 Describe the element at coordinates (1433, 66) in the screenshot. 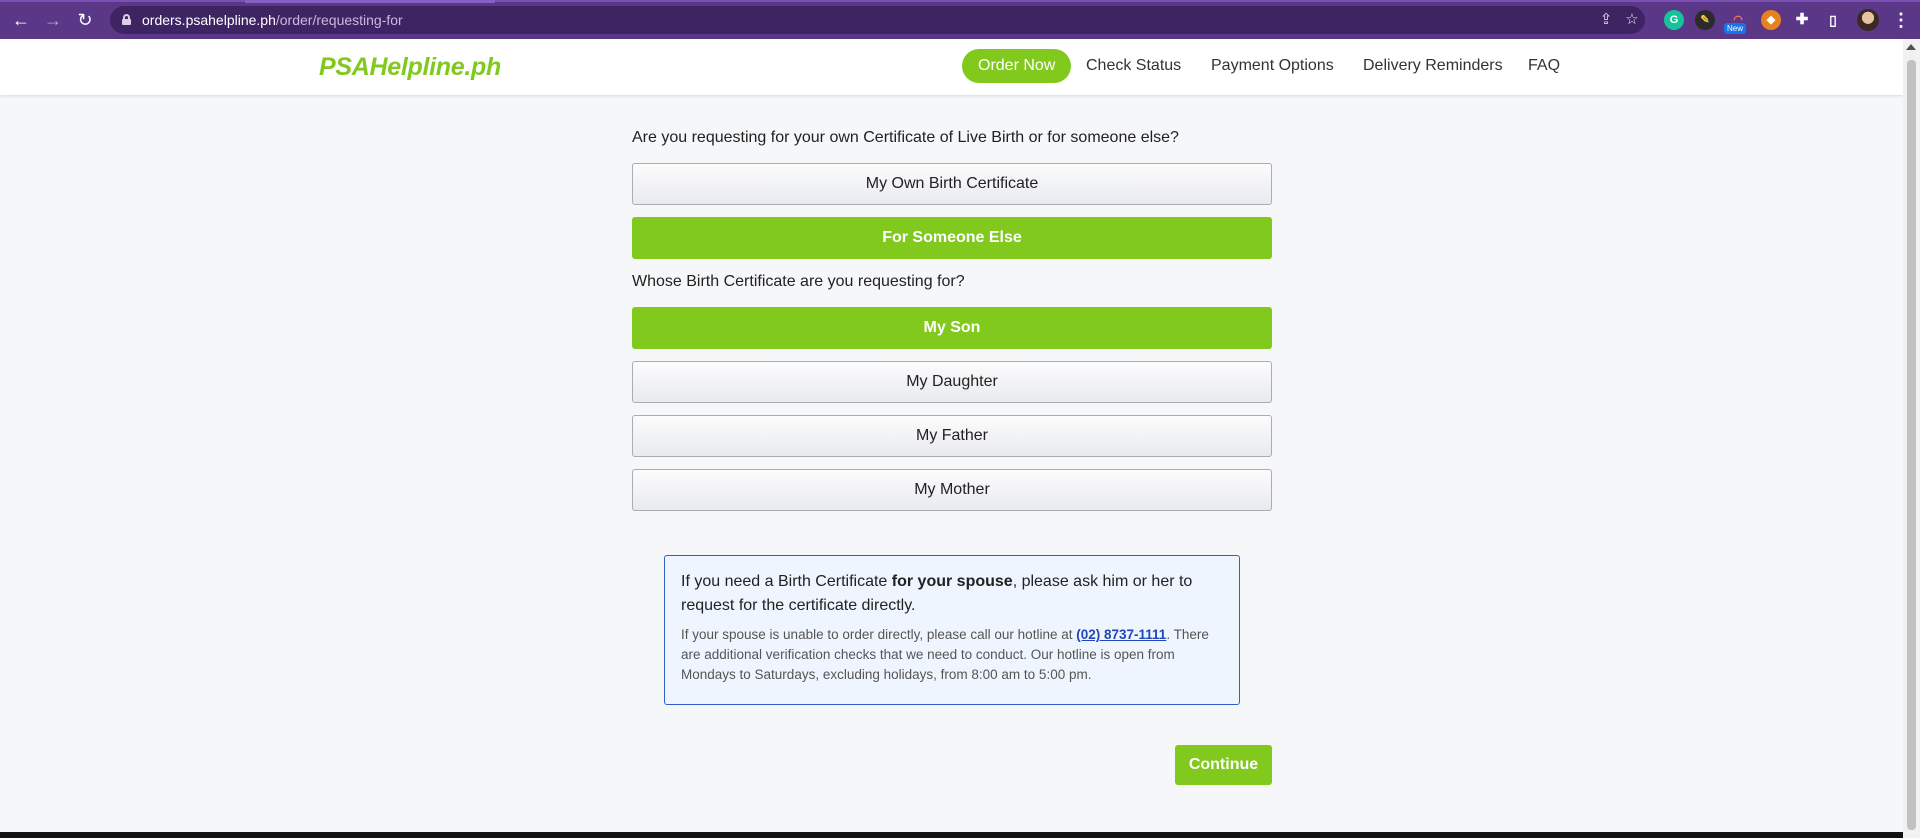

I see `nav-delivery-reminders: Delivery Reminders` at that location.